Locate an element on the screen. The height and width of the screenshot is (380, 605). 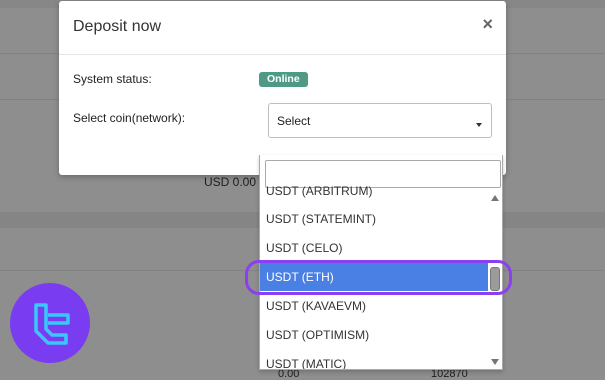
modal-title: Deposit now is located at coordinates (117, 26).